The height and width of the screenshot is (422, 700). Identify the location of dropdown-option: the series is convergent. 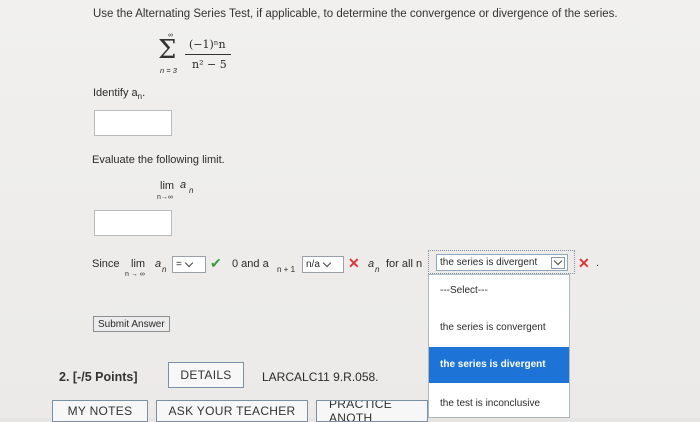
(499, 328).